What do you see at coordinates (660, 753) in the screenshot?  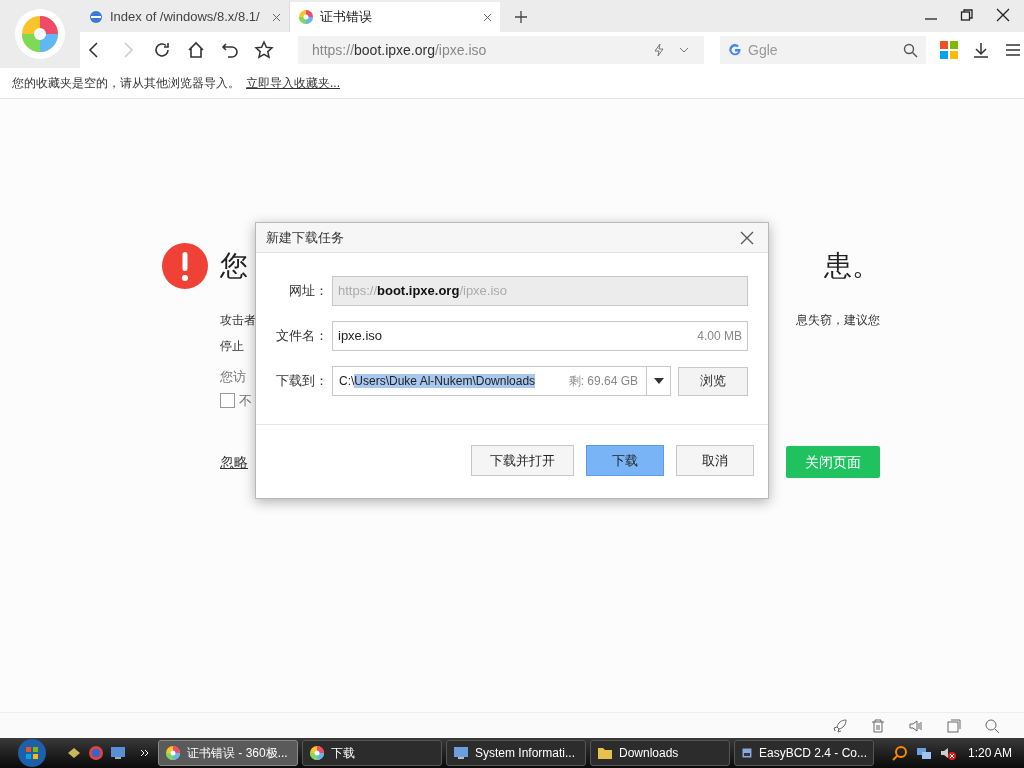 I see `taskbar-button: Downloads` at bounding box center [660, 753].